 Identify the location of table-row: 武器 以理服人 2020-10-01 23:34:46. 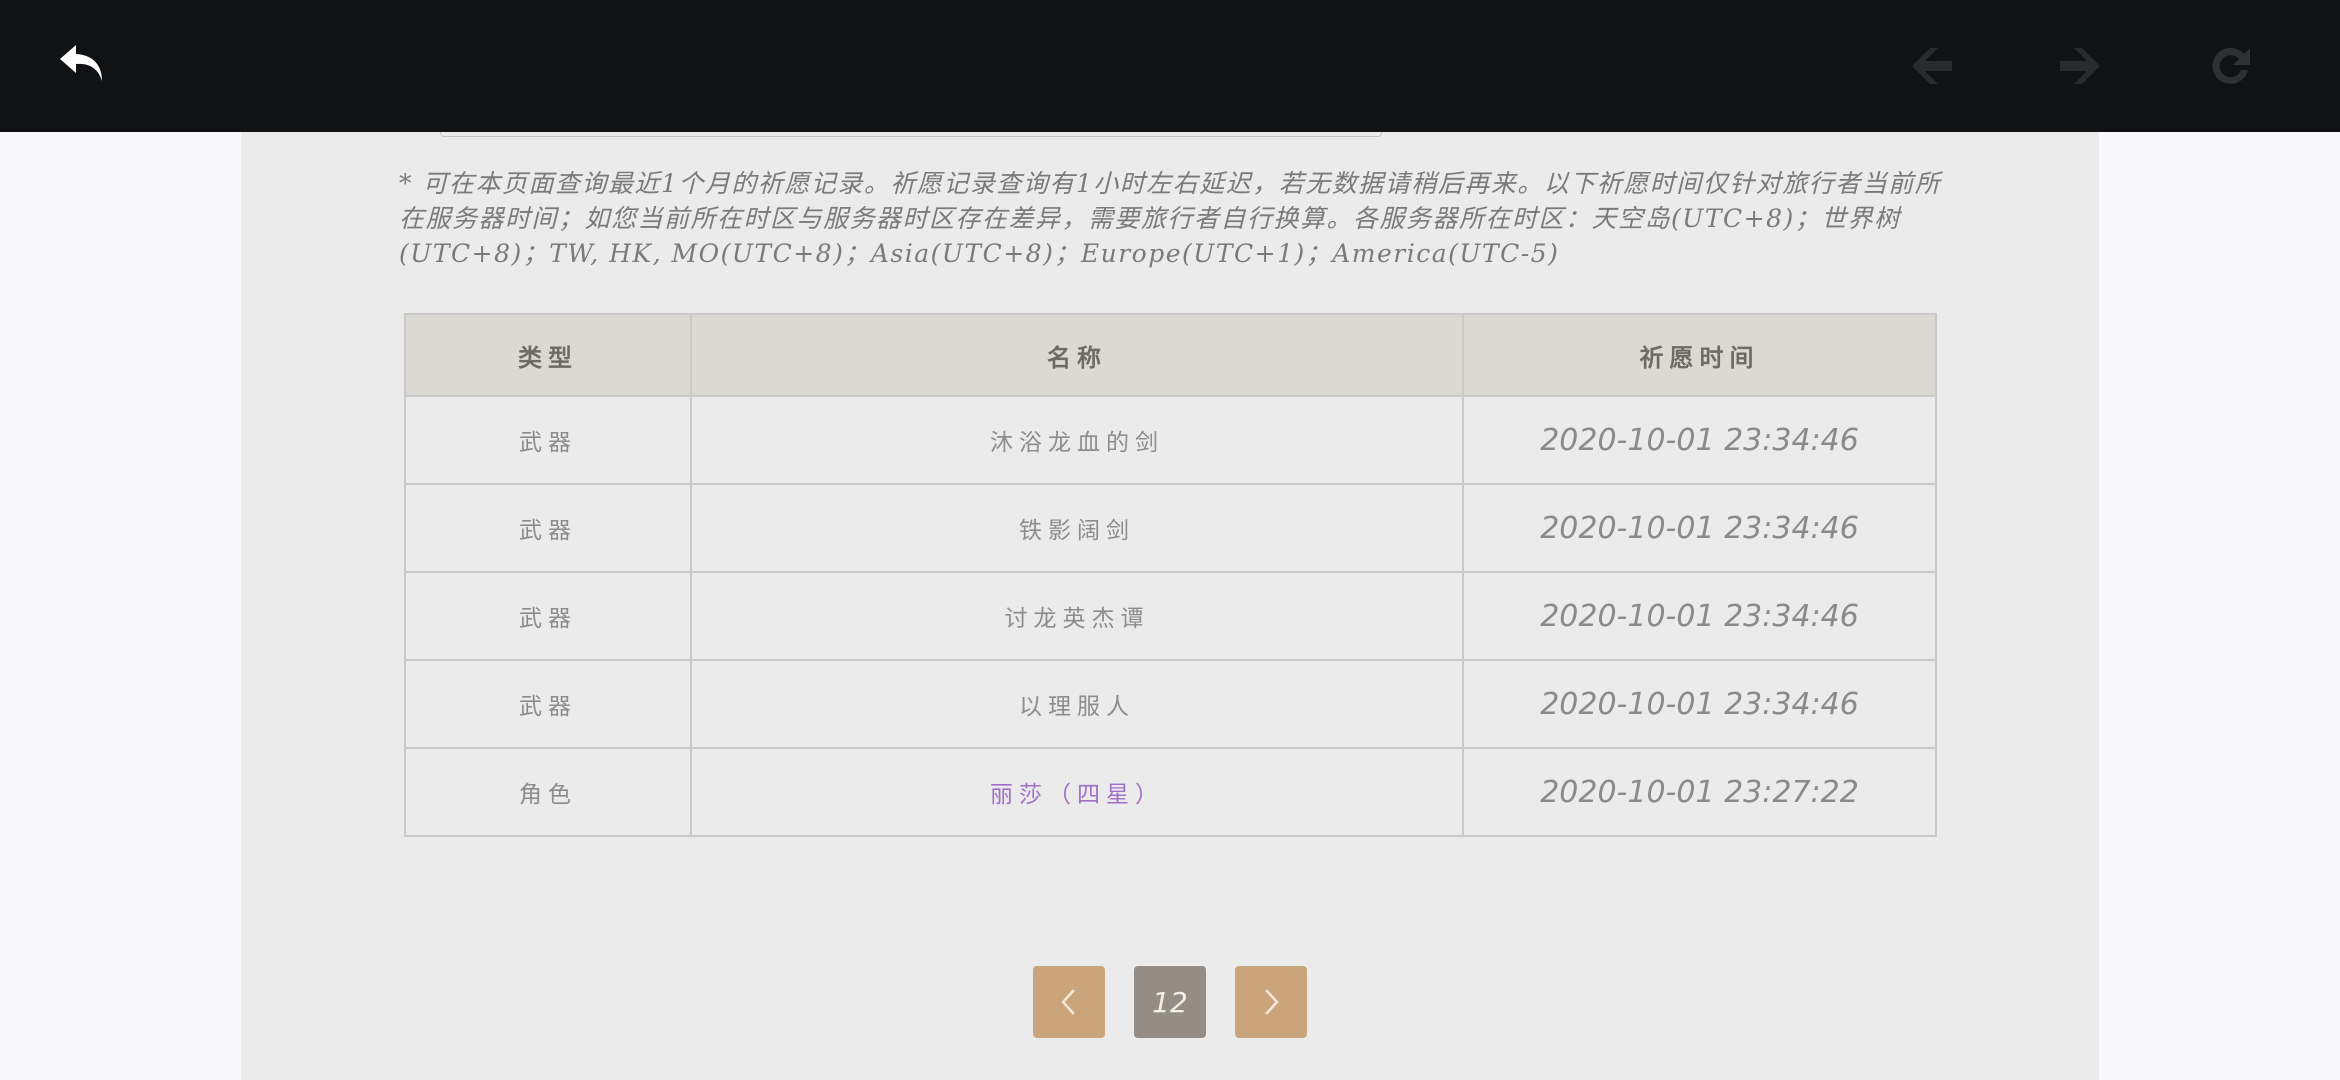
(1170, 704).